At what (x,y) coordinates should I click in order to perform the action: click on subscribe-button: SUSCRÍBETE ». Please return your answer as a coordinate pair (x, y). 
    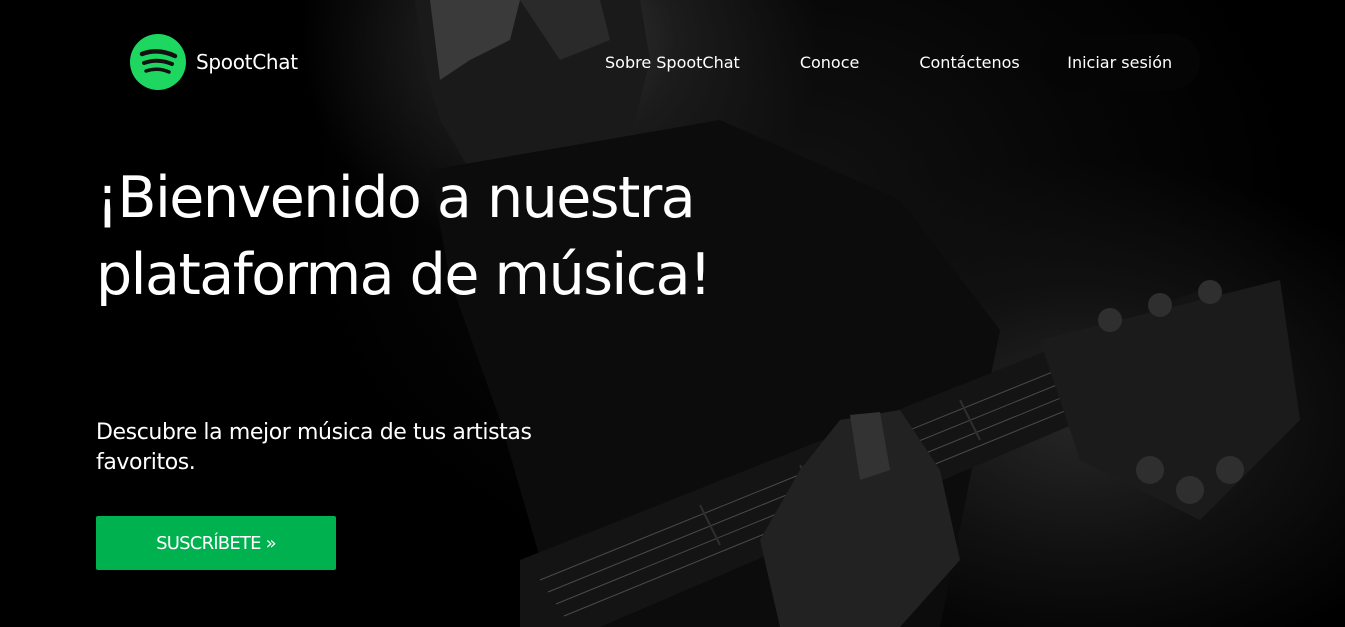
    Looking at the image, I should click on (216, 543).